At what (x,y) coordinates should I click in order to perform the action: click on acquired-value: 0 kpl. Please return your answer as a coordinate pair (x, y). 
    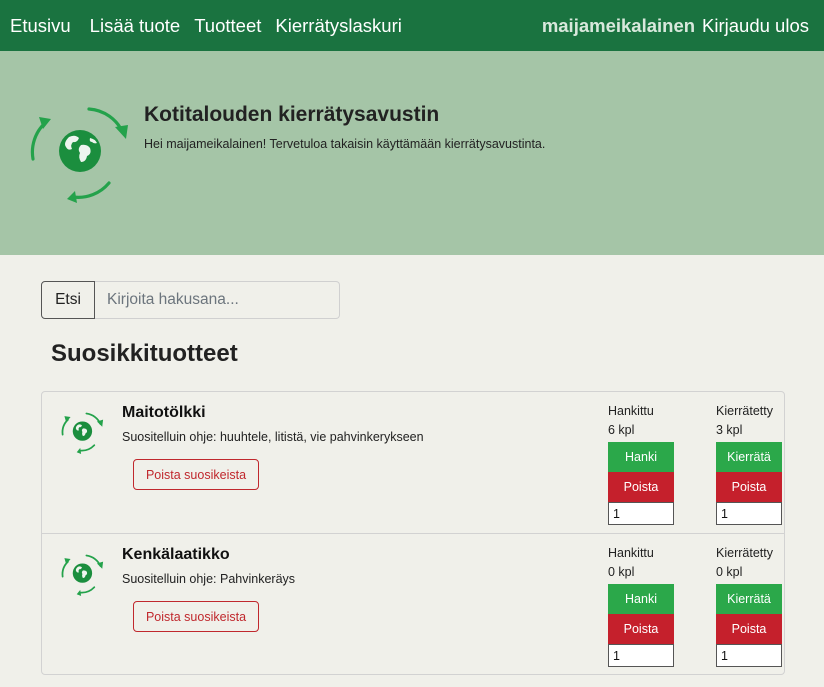
    Looking at the image, I should click on (621, 572).